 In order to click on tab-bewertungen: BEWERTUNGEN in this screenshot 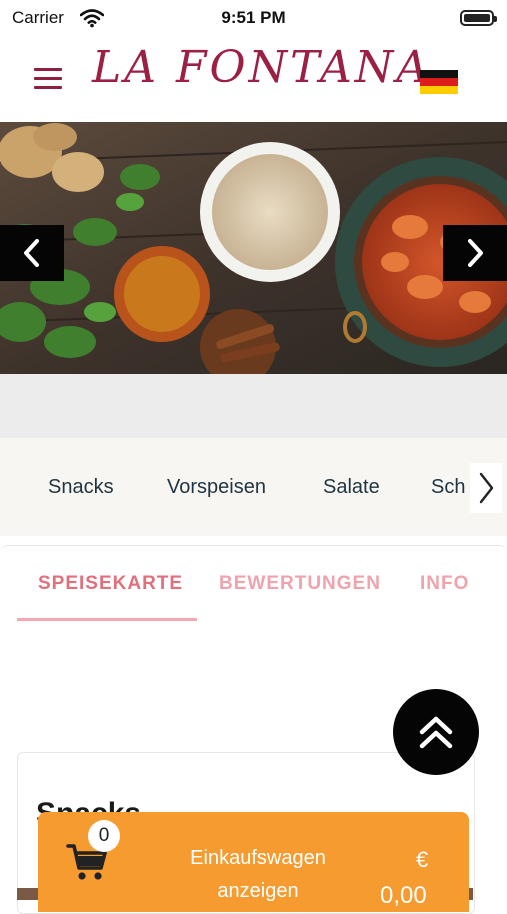, I will do `click(300, 584)`.